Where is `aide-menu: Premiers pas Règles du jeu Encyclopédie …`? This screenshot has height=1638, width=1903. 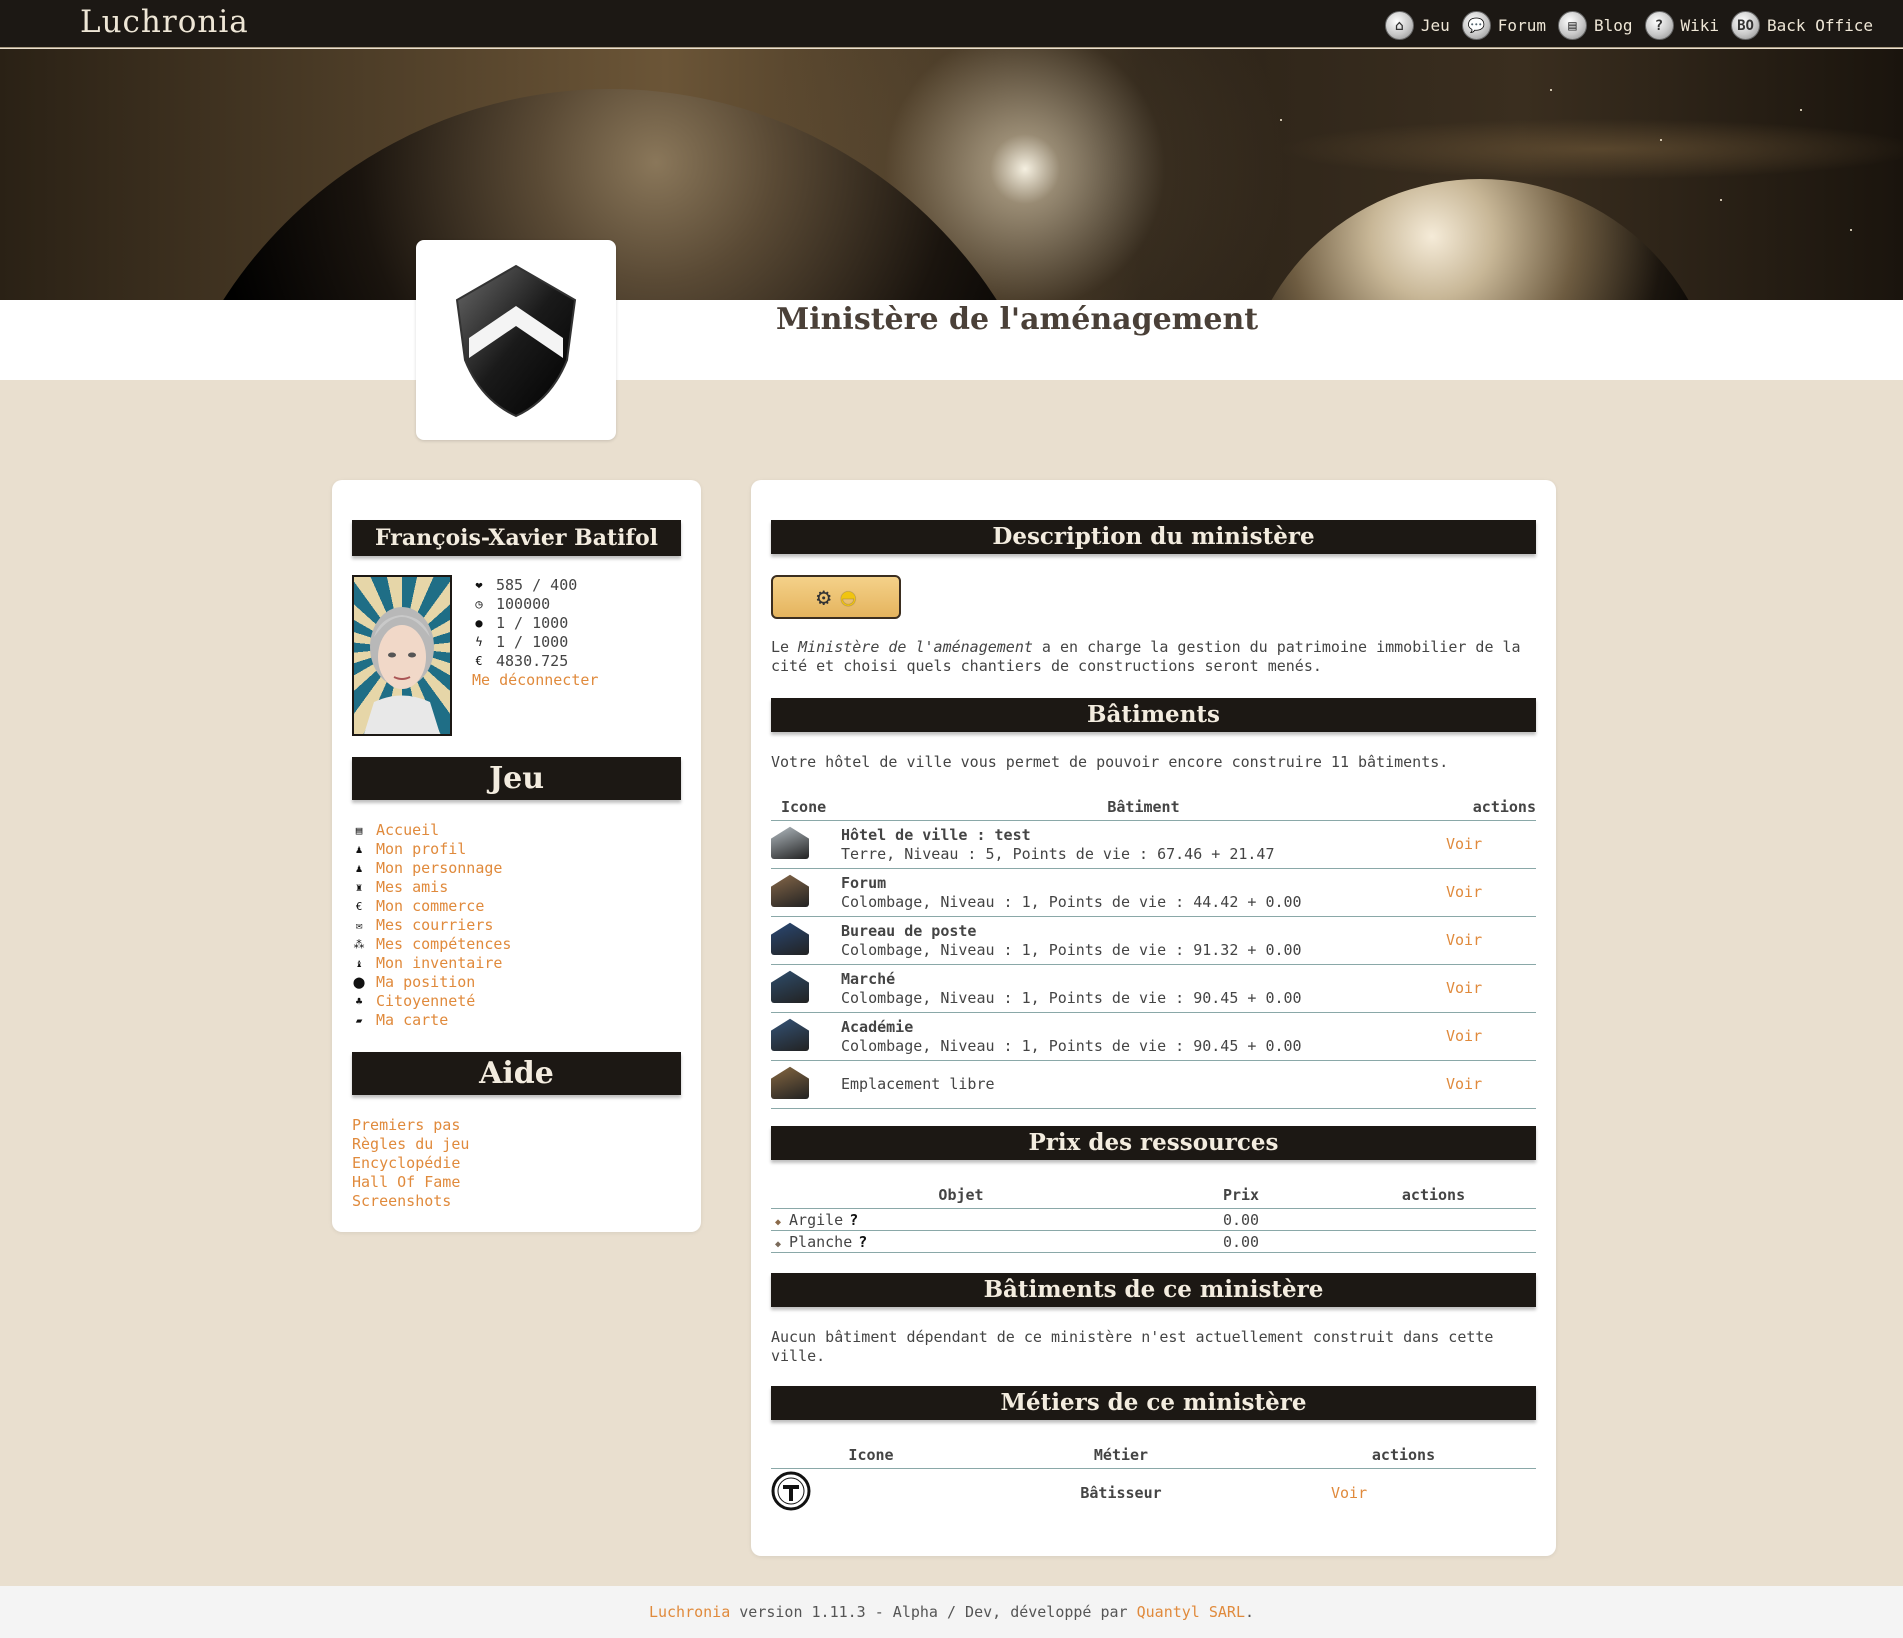
aide-menu: Premiers pas Règles du jeu Encyclopédie … is located at coordinates (410, 1163).